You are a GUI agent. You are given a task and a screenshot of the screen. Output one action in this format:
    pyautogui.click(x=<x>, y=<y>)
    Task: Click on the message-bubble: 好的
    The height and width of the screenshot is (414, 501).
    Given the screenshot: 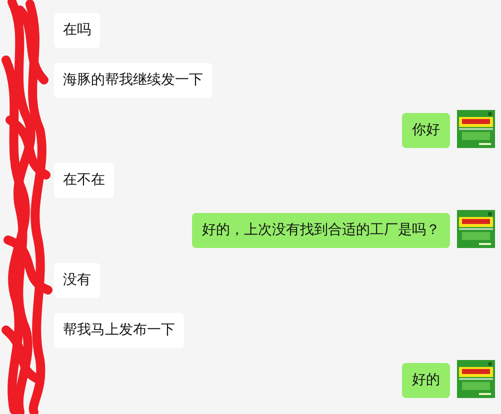 What is the action you would take?
    pyautogui.click(x=426, y=380)
    